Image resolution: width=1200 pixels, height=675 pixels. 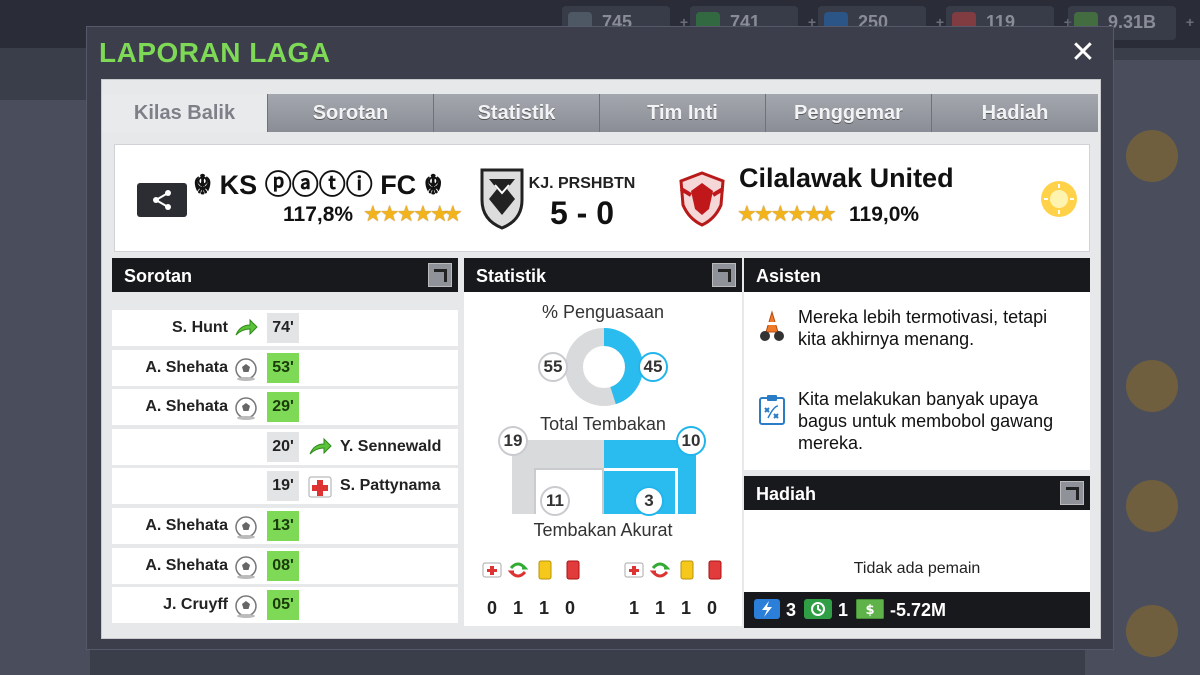 What do you see at coordinates (283, 446) in the screenshot?
I see `highlight-minute: 20'` at bounding box center [283, 446].